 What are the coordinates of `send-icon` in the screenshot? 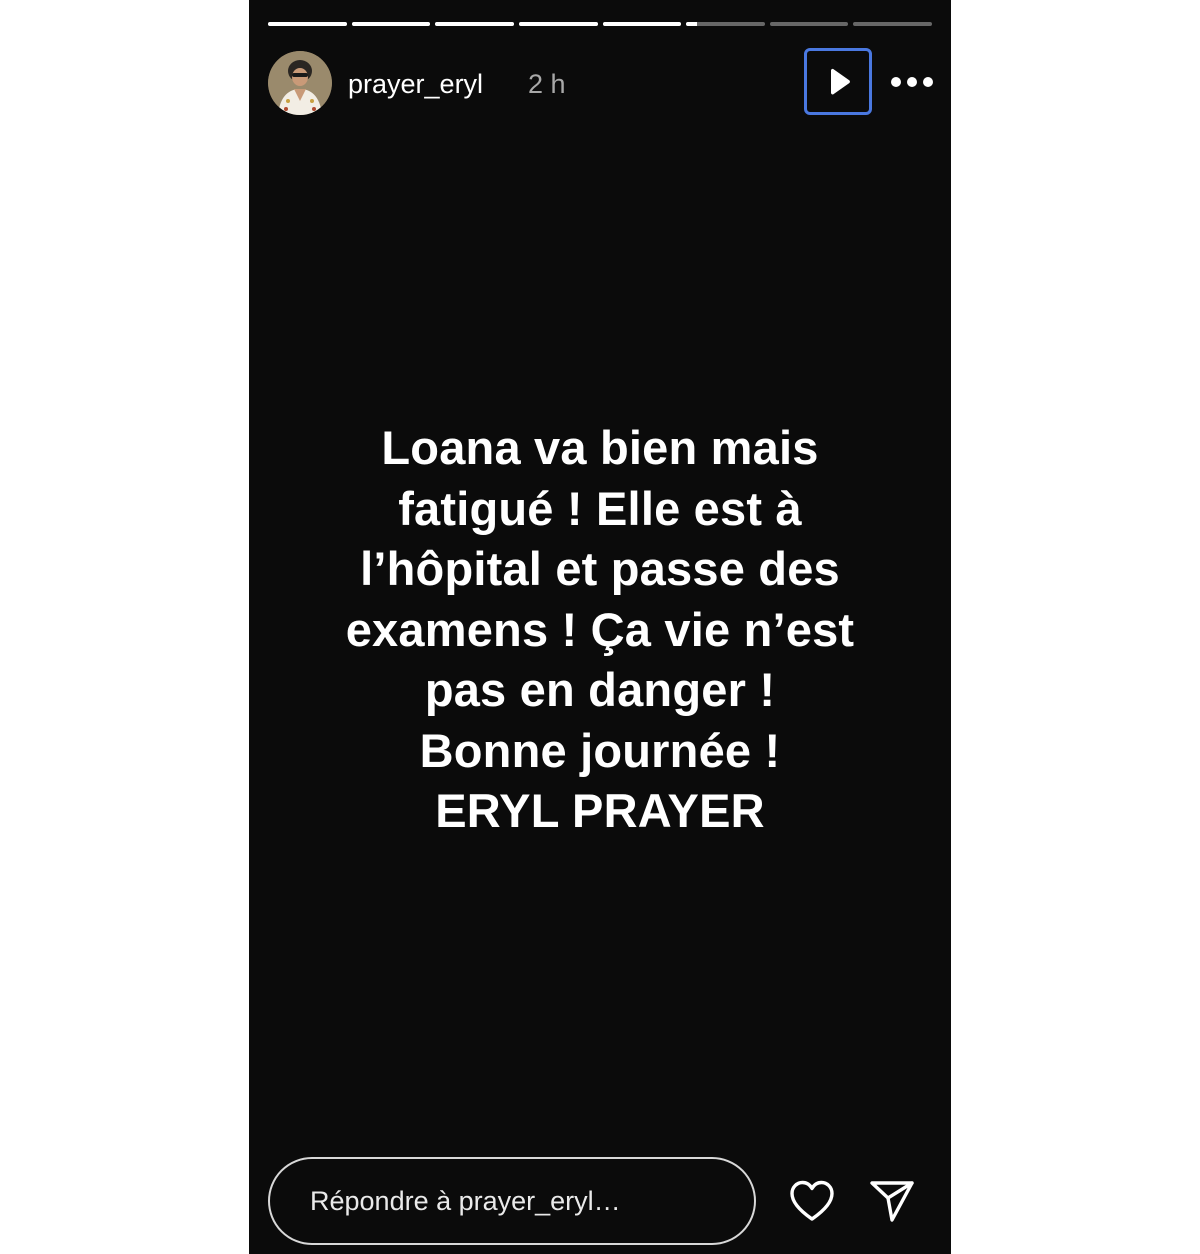 It's located at (892, 1201).